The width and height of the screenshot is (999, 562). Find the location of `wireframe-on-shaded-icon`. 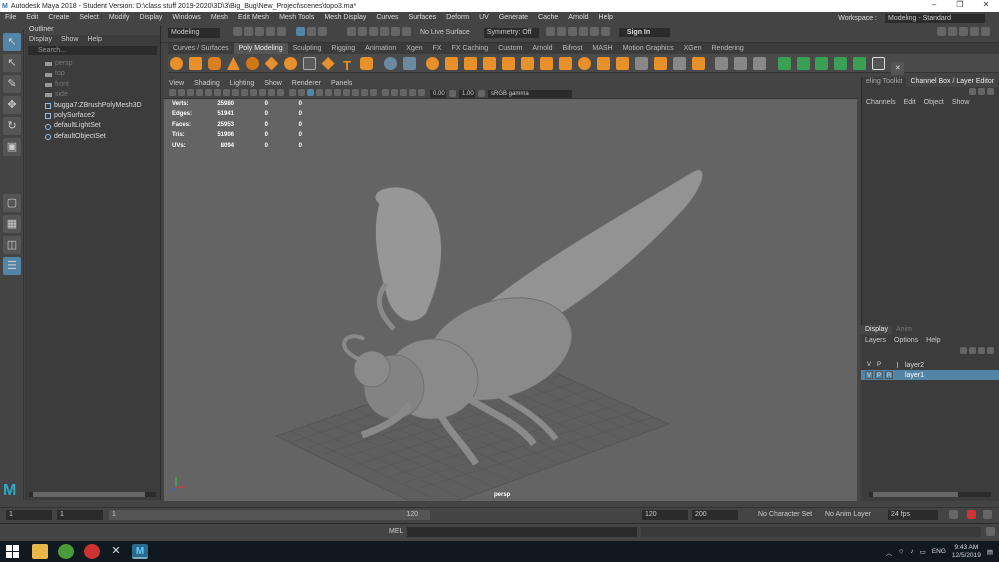

wireframe-on-shaded-icon is located at coordinates (310, 92).